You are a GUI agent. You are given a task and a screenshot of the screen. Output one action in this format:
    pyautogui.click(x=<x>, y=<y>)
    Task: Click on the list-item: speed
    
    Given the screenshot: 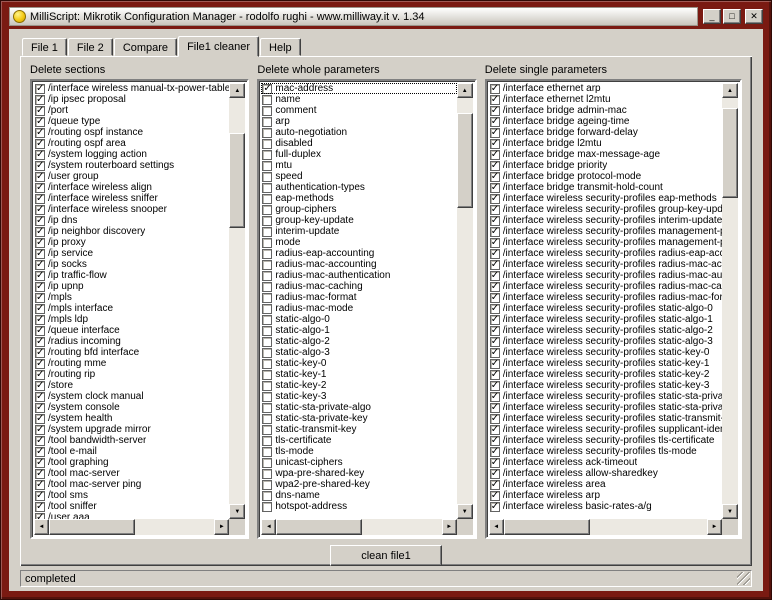 What is the action you would take?
    pyautogui.click(x=358, y=176)
    